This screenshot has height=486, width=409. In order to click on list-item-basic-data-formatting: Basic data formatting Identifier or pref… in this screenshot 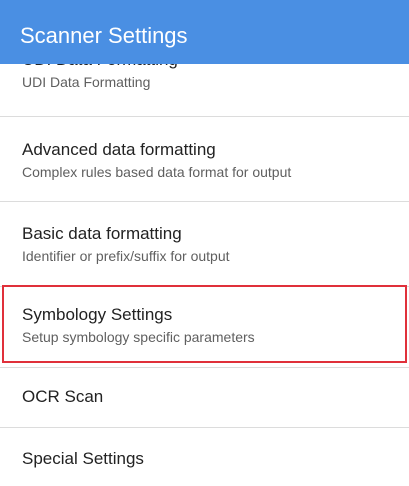, I will do `click(204, 244)`.